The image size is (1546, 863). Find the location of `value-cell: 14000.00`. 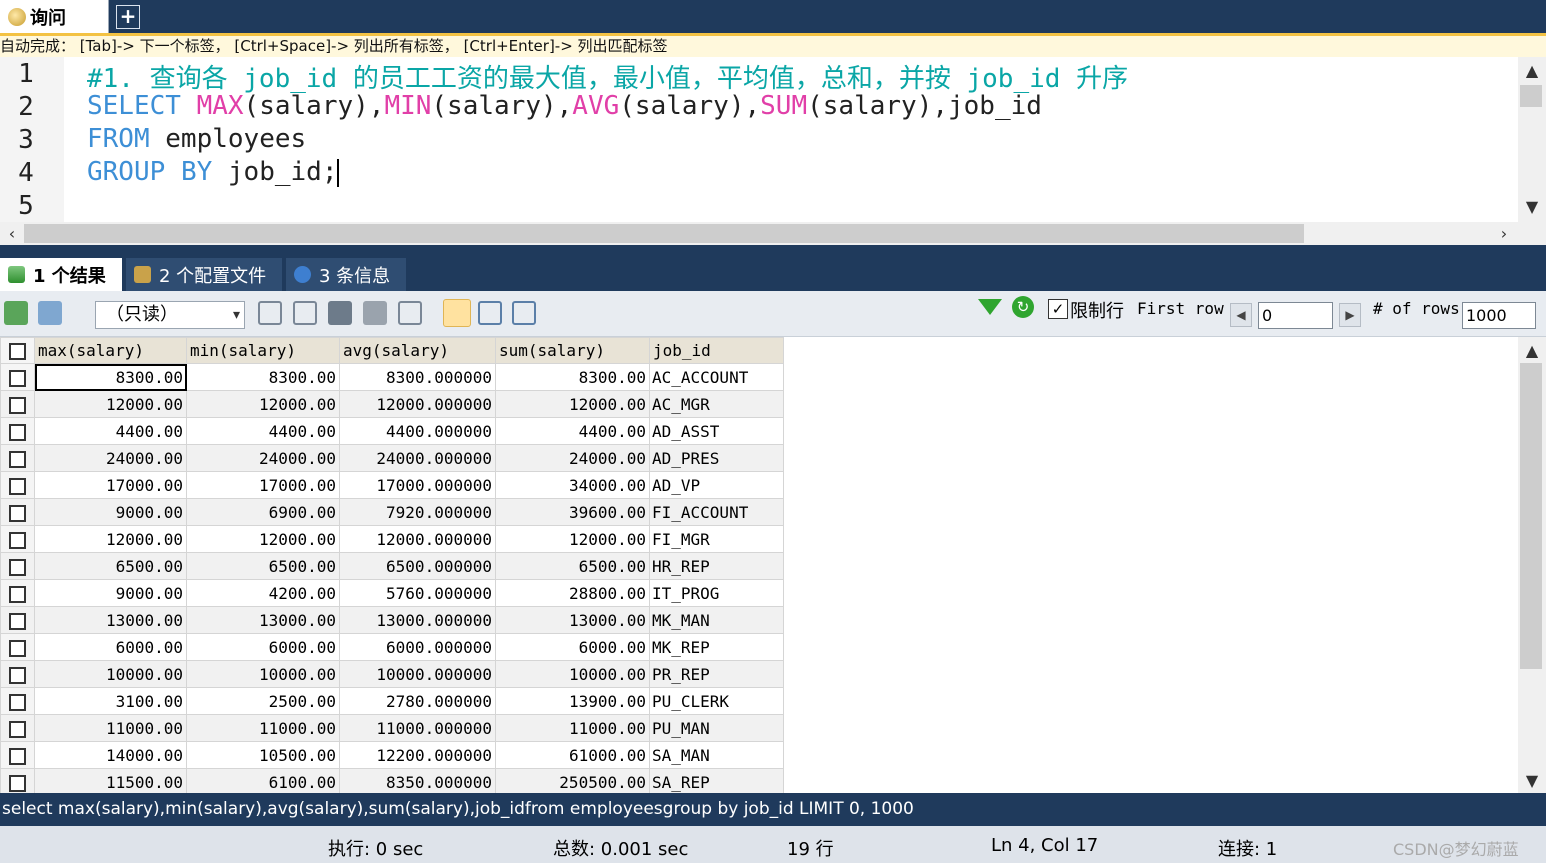

value-cell: 14000.00 is located at coordinates (110, 755).